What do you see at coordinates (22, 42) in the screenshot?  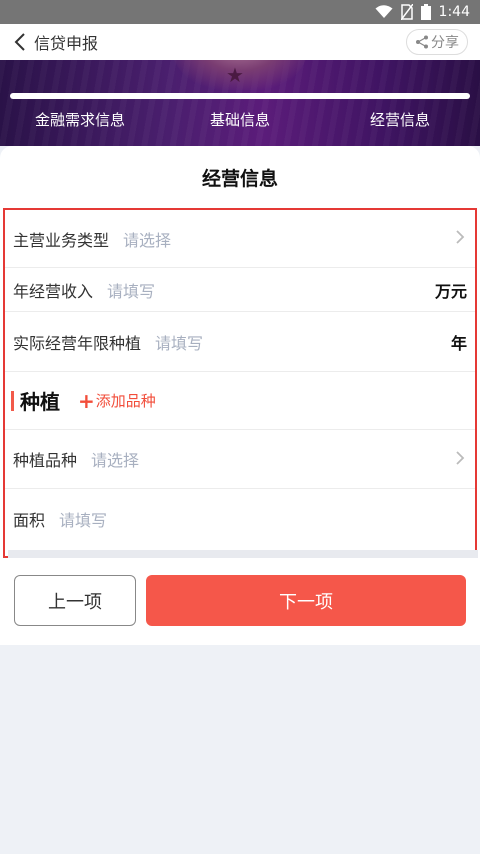 I see `back-chevron-icon` at bounding box center [22, 42].